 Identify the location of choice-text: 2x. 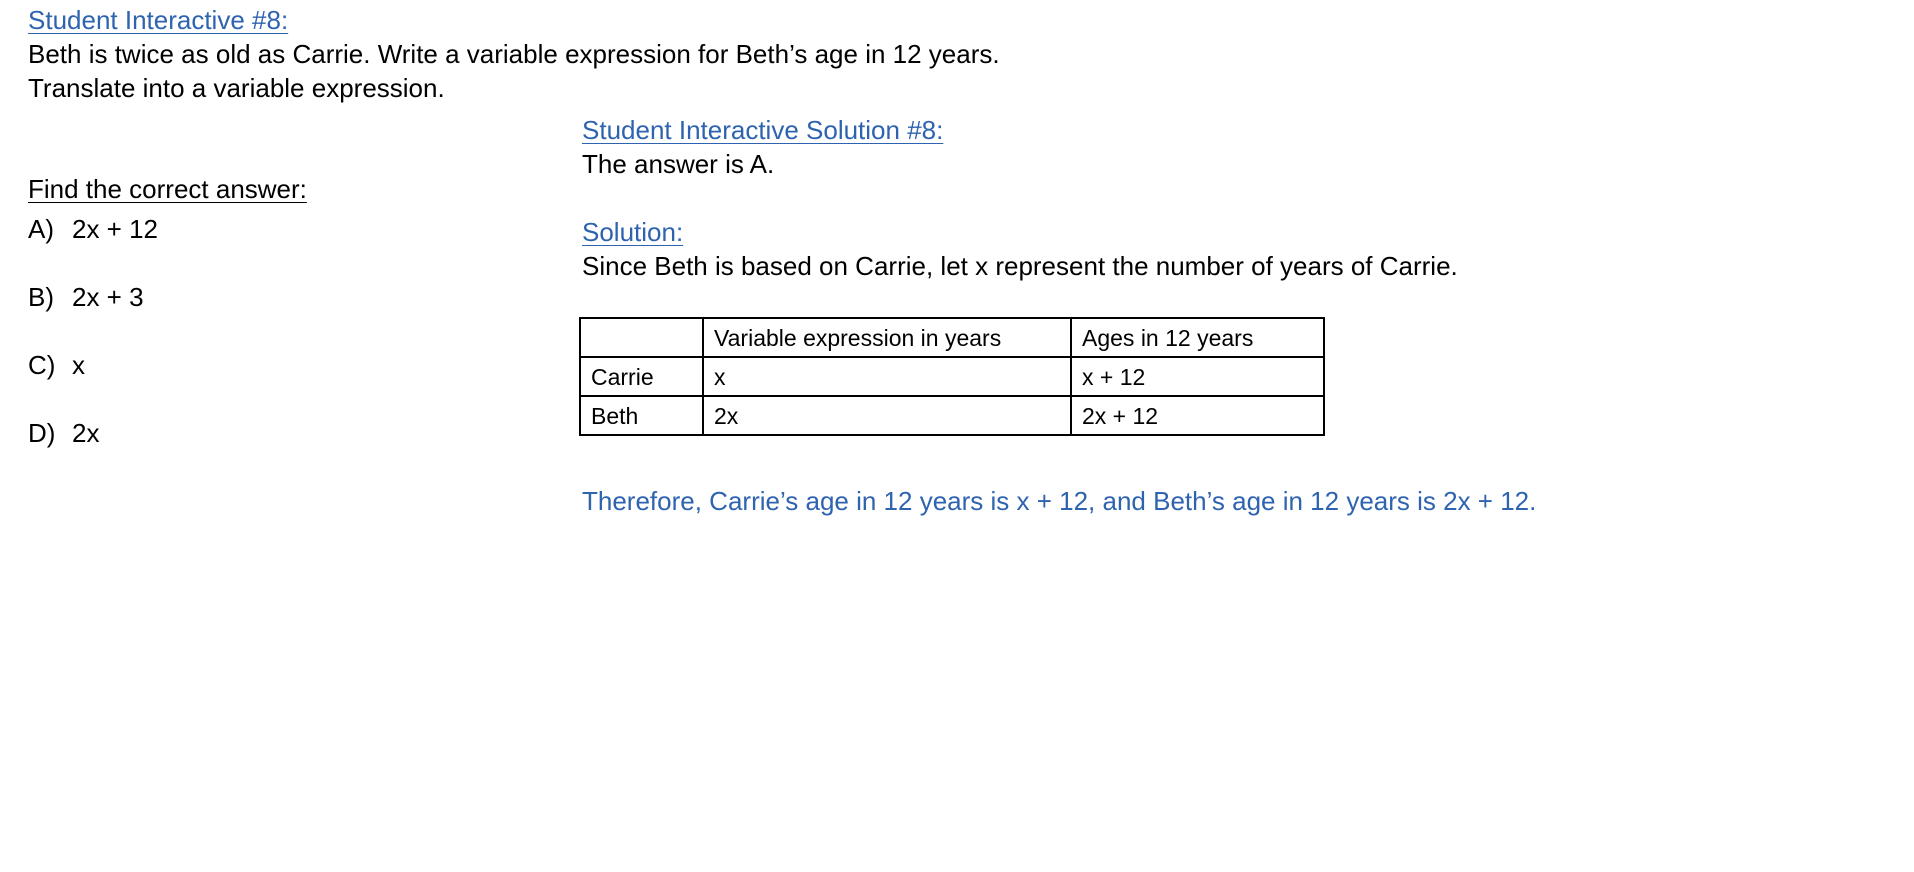
(86, 433).